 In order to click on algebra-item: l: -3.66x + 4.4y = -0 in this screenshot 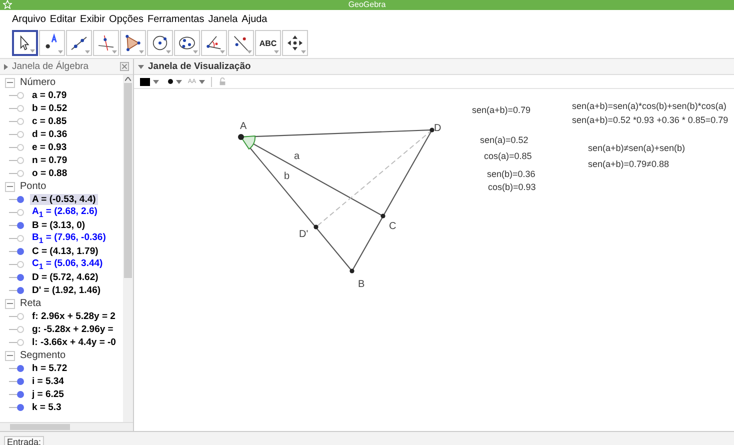, I will do `click(74, 342)`.